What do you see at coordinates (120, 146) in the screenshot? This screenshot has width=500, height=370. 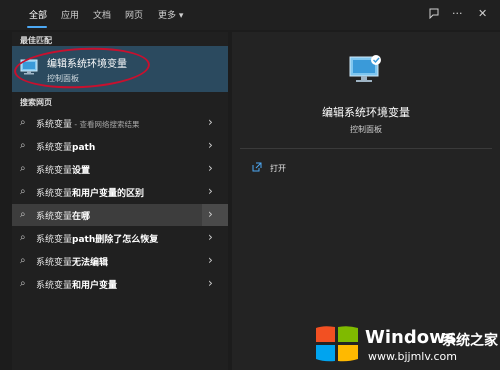 I see `list-item: ⌕ 系统变量path ›` at bounding box center [120, 146].